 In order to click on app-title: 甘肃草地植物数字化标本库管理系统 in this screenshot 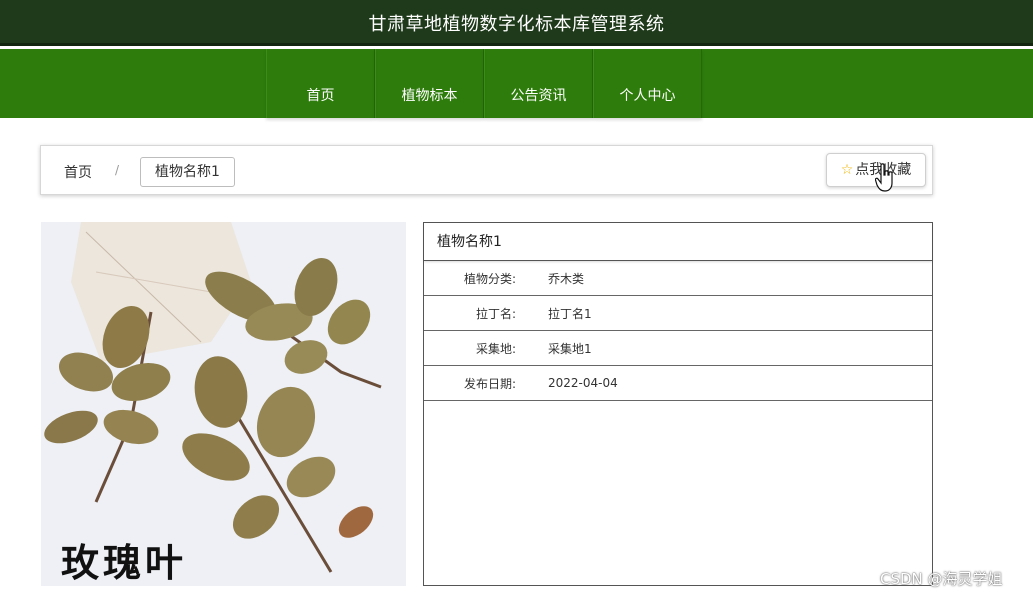, I will do `click(516, 24)`.